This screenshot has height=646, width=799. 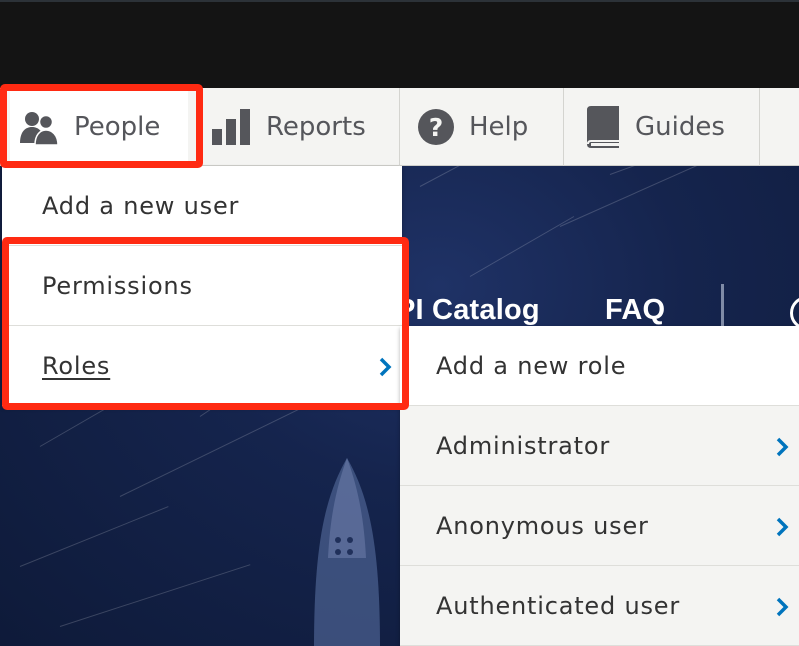 I want to click on menu-item-add-new-user: Add a new user, so click(x=202, y=206).